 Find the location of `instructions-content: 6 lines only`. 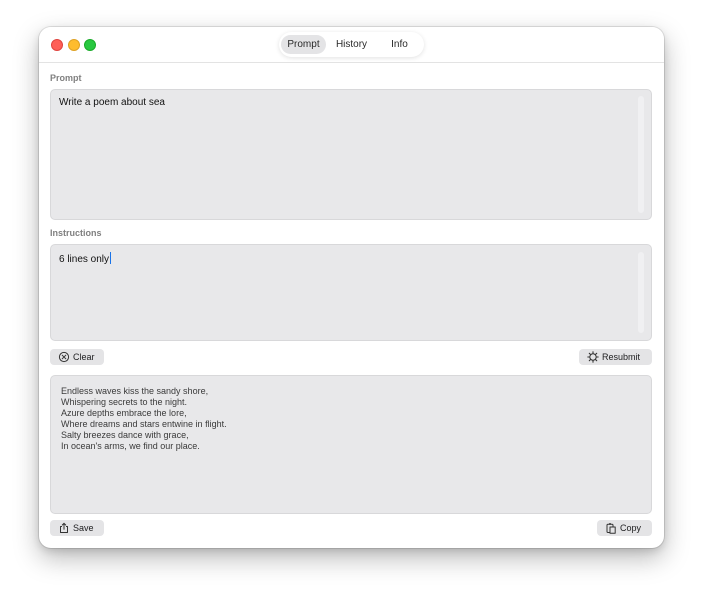

instructions-content: 6 lines only is located at coordinates (85, 258).